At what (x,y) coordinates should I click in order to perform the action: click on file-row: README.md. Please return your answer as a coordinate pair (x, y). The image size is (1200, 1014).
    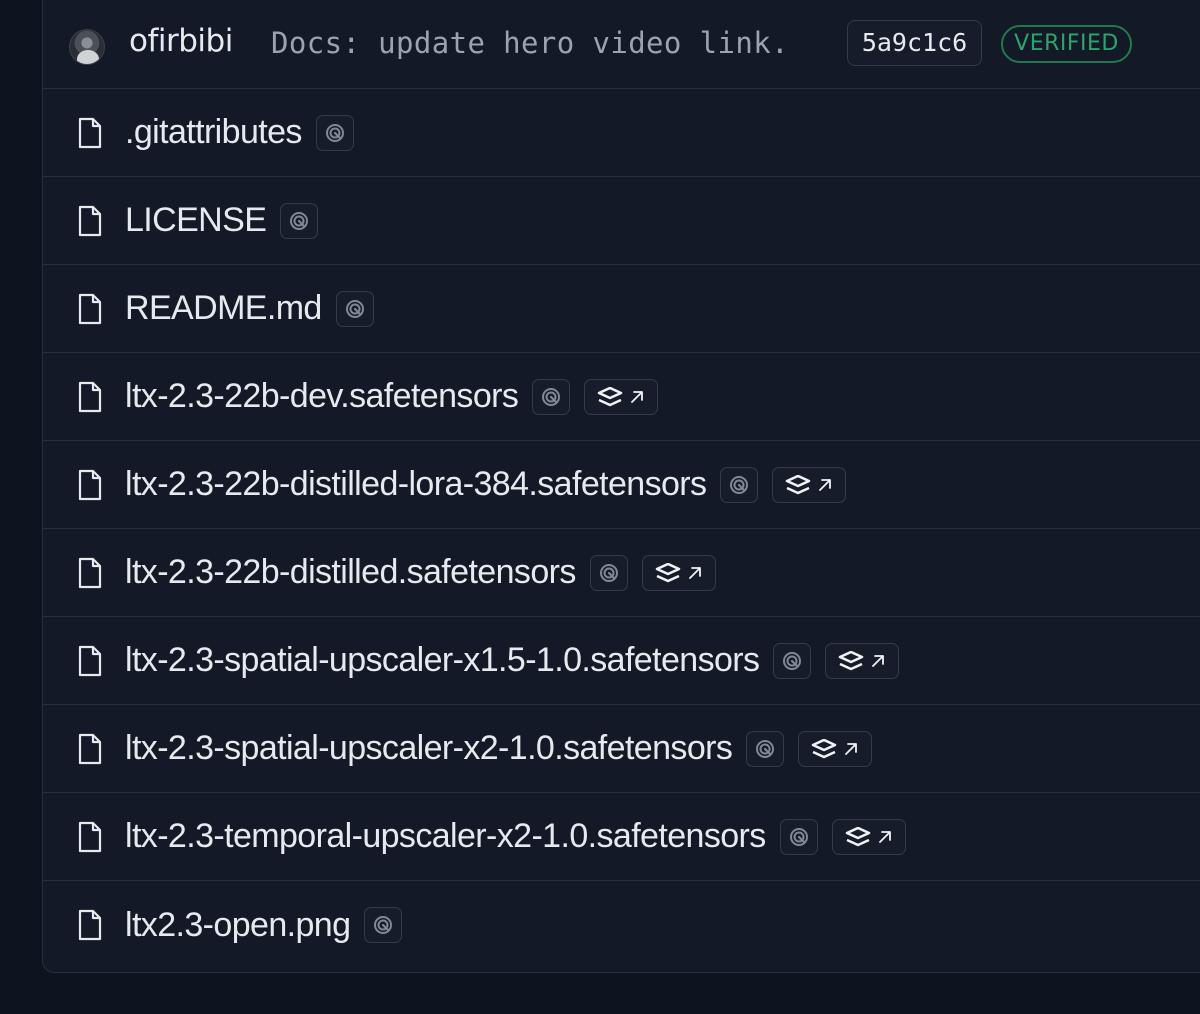
    Looking at the image, I should click on (621, 309).